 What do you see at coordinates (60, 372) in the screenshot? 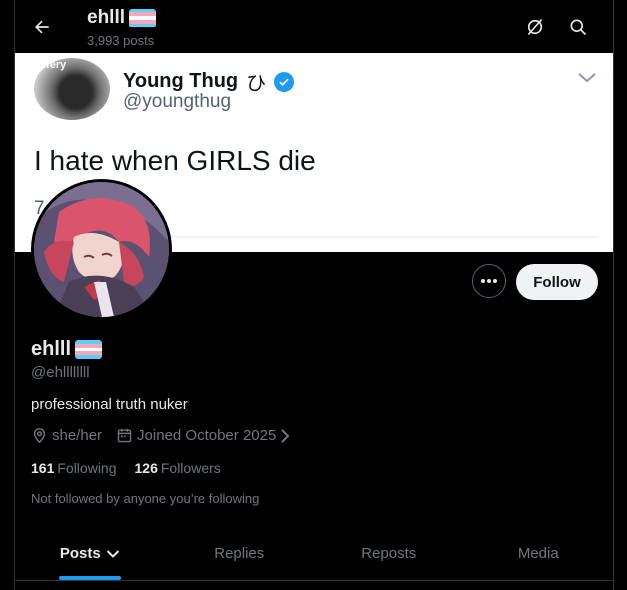
I see `profile-handle: @ehllllllll` at bounding box center [60, 372].